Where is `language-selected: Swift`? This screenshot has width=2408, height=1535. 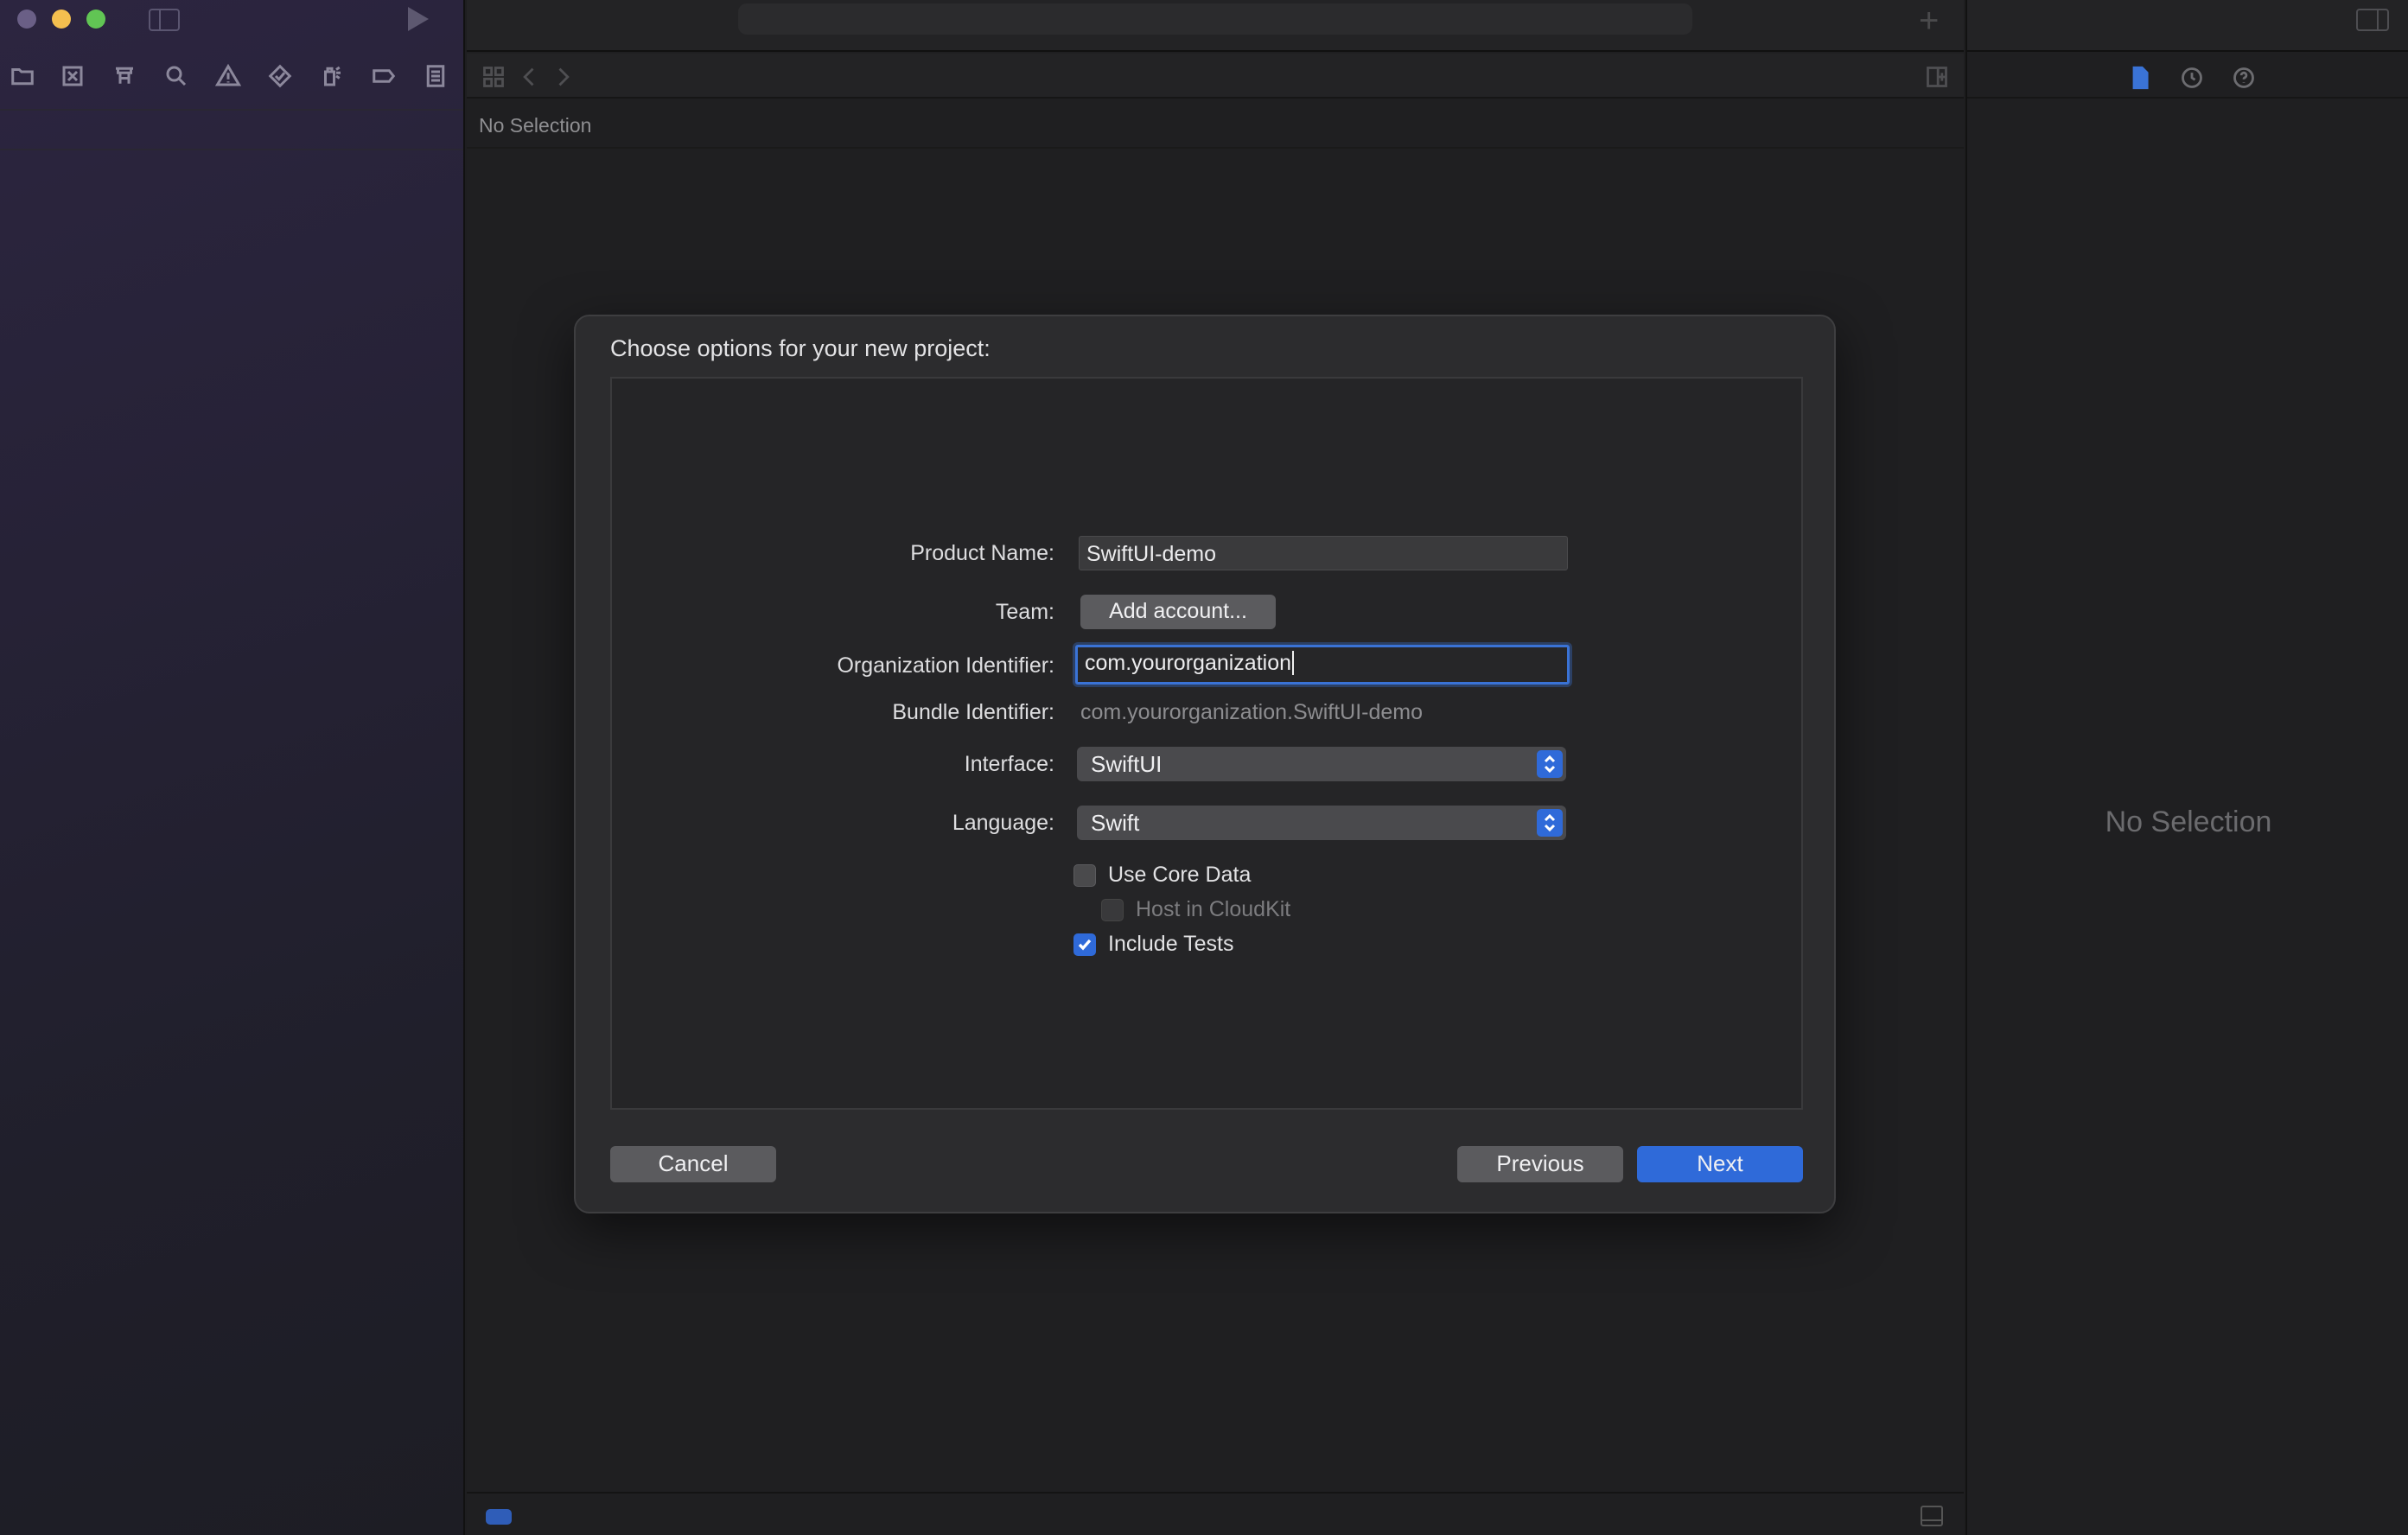 language-selected: Swift is located at coordinates (1115, 823).